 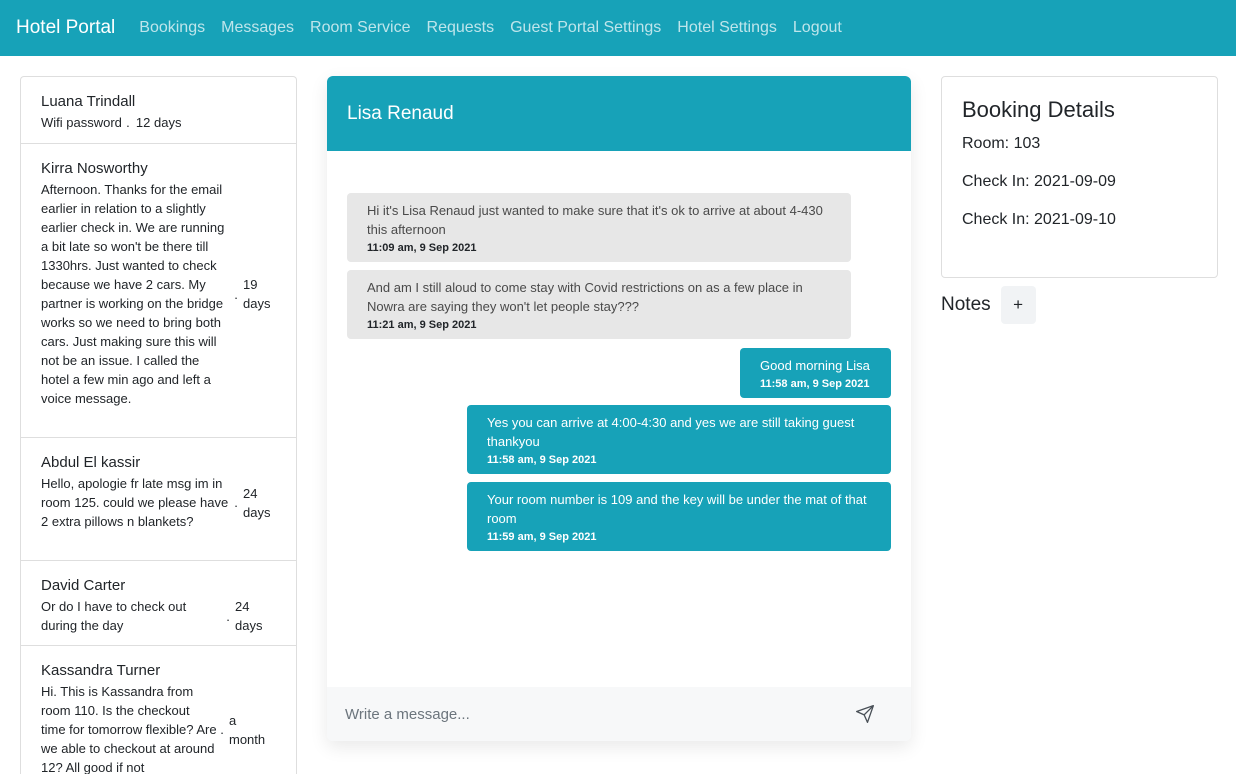 I want to click on conversation-guest-name: Kassandra Turner, so click(x=101, y=670).